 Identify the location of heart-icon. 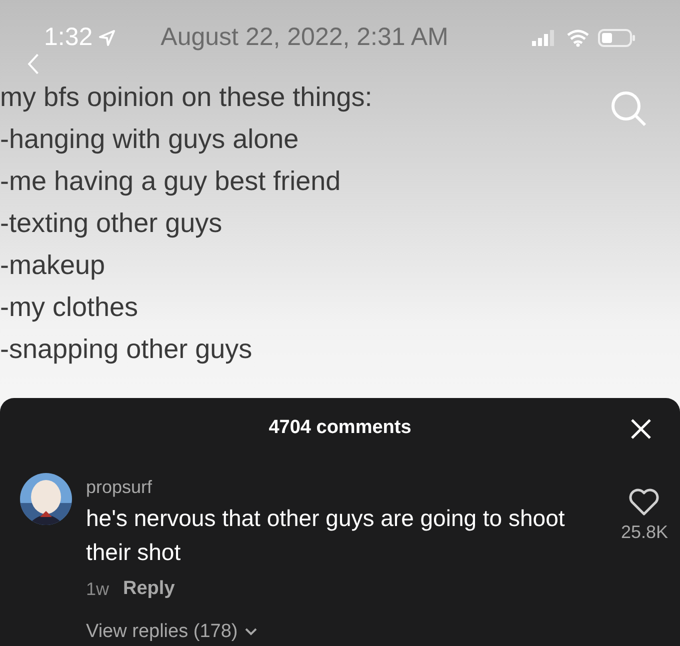
(644, 502).